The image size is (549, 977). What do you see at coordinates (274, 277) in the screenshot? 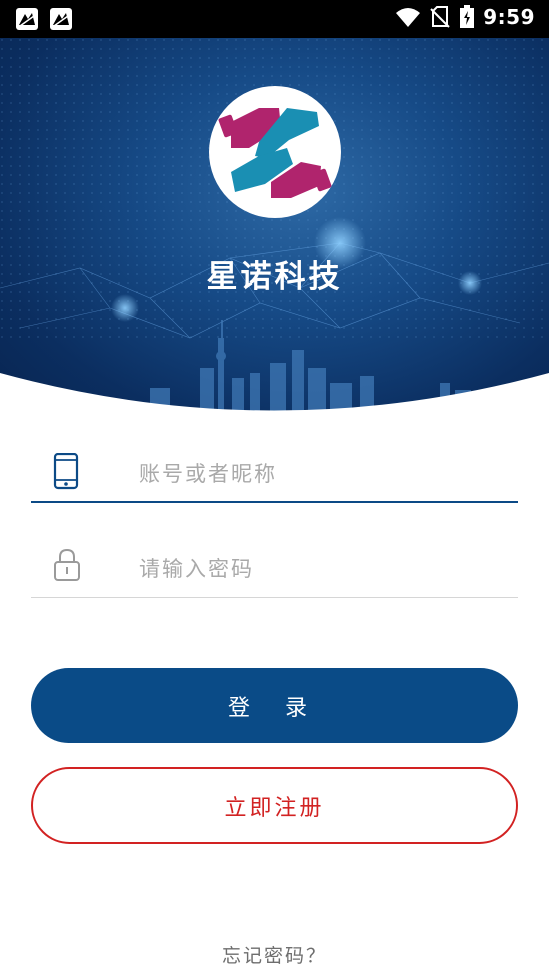
I see `brand-name: 星诺科技` at bounding box center [274, 277].